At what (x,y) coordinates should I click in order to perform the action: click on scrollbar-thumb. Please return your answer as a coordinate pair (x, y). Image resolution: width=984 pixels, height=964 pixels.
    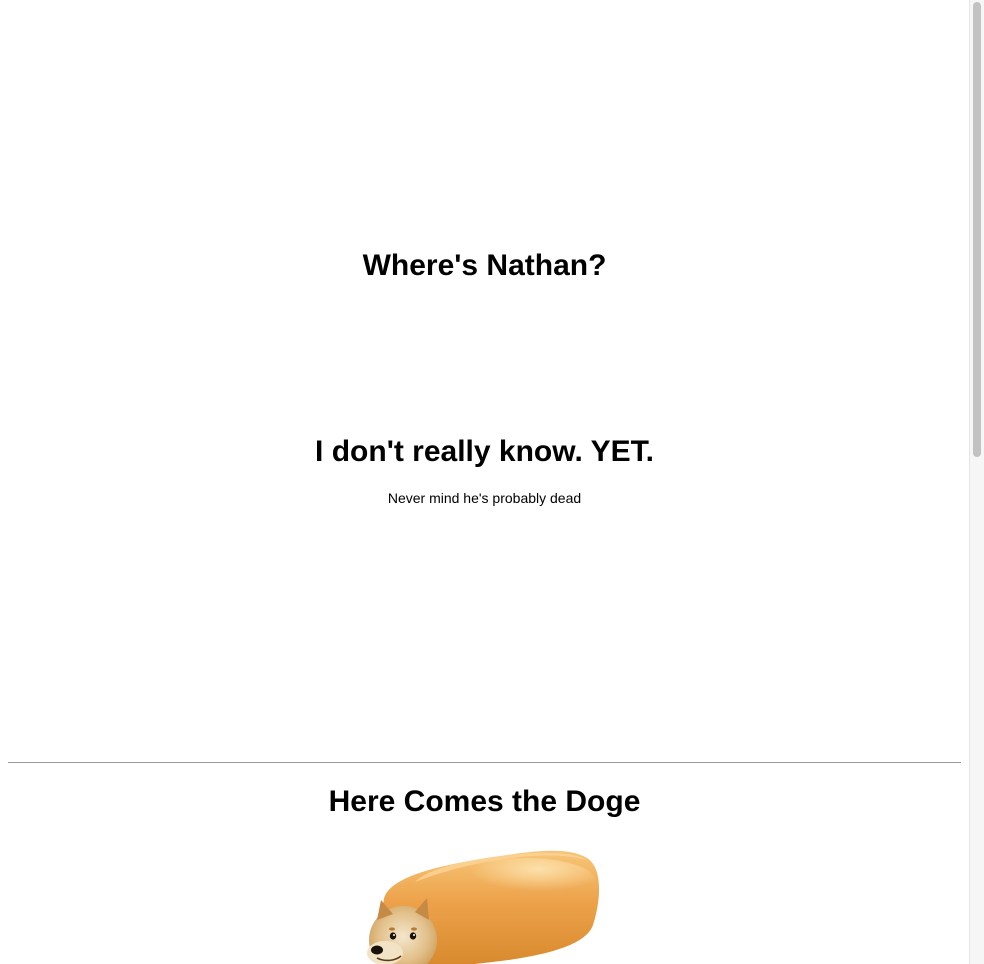
    Looking at the image, I should click on (977, 229).